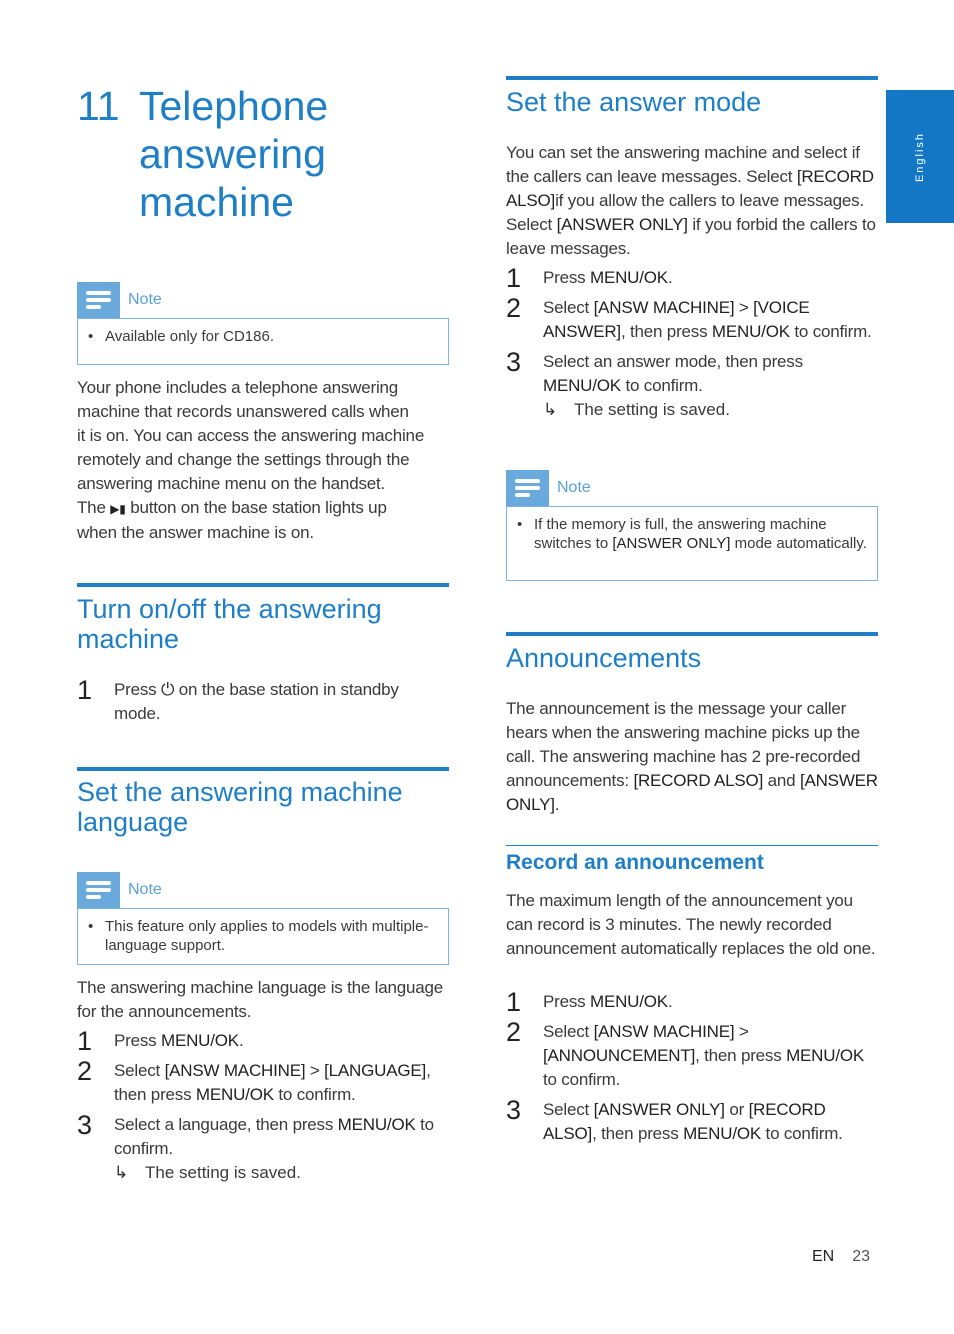 The image size is (954, 1334). I want to click on section-title-turn-on-off: Turn on/off the answering machine, so click(229, 624).